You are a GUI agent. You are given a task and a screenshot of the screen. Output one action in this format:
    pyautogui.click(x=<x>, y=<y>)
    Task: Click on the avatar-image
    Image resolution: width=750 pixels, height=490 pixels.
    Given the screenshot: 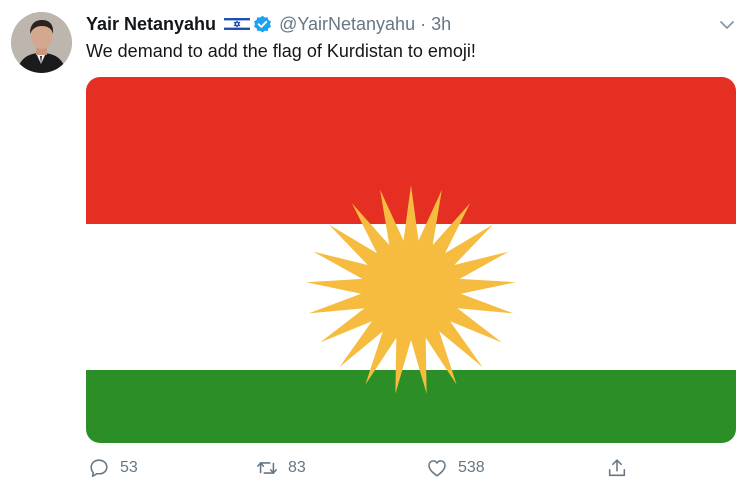 What is the action you would take?
    pyautogui.click(x=41, y=42)
    